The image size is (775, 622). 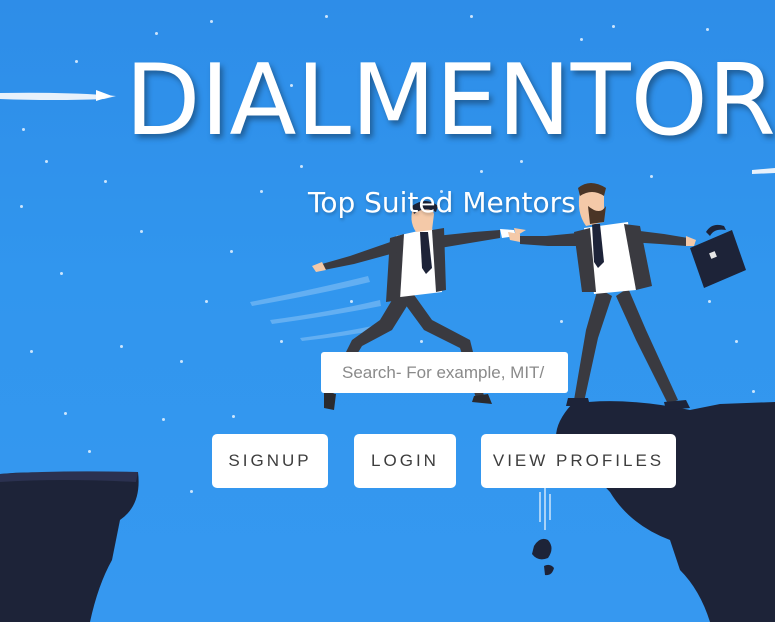 I want to click on speed-lines, so click(x=316, y=308).